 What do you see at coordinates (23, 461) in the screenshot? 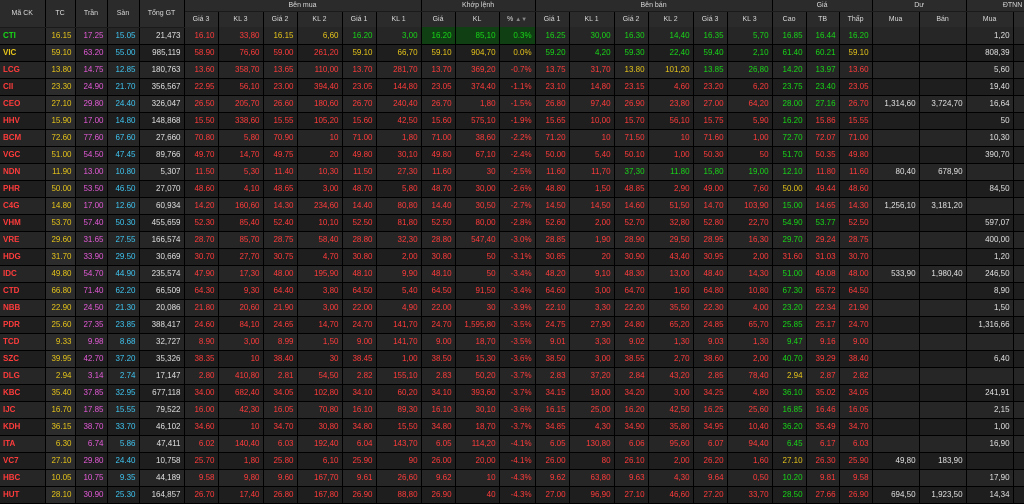
I see `cell-code: VC7` at bounding box center [23, 461].